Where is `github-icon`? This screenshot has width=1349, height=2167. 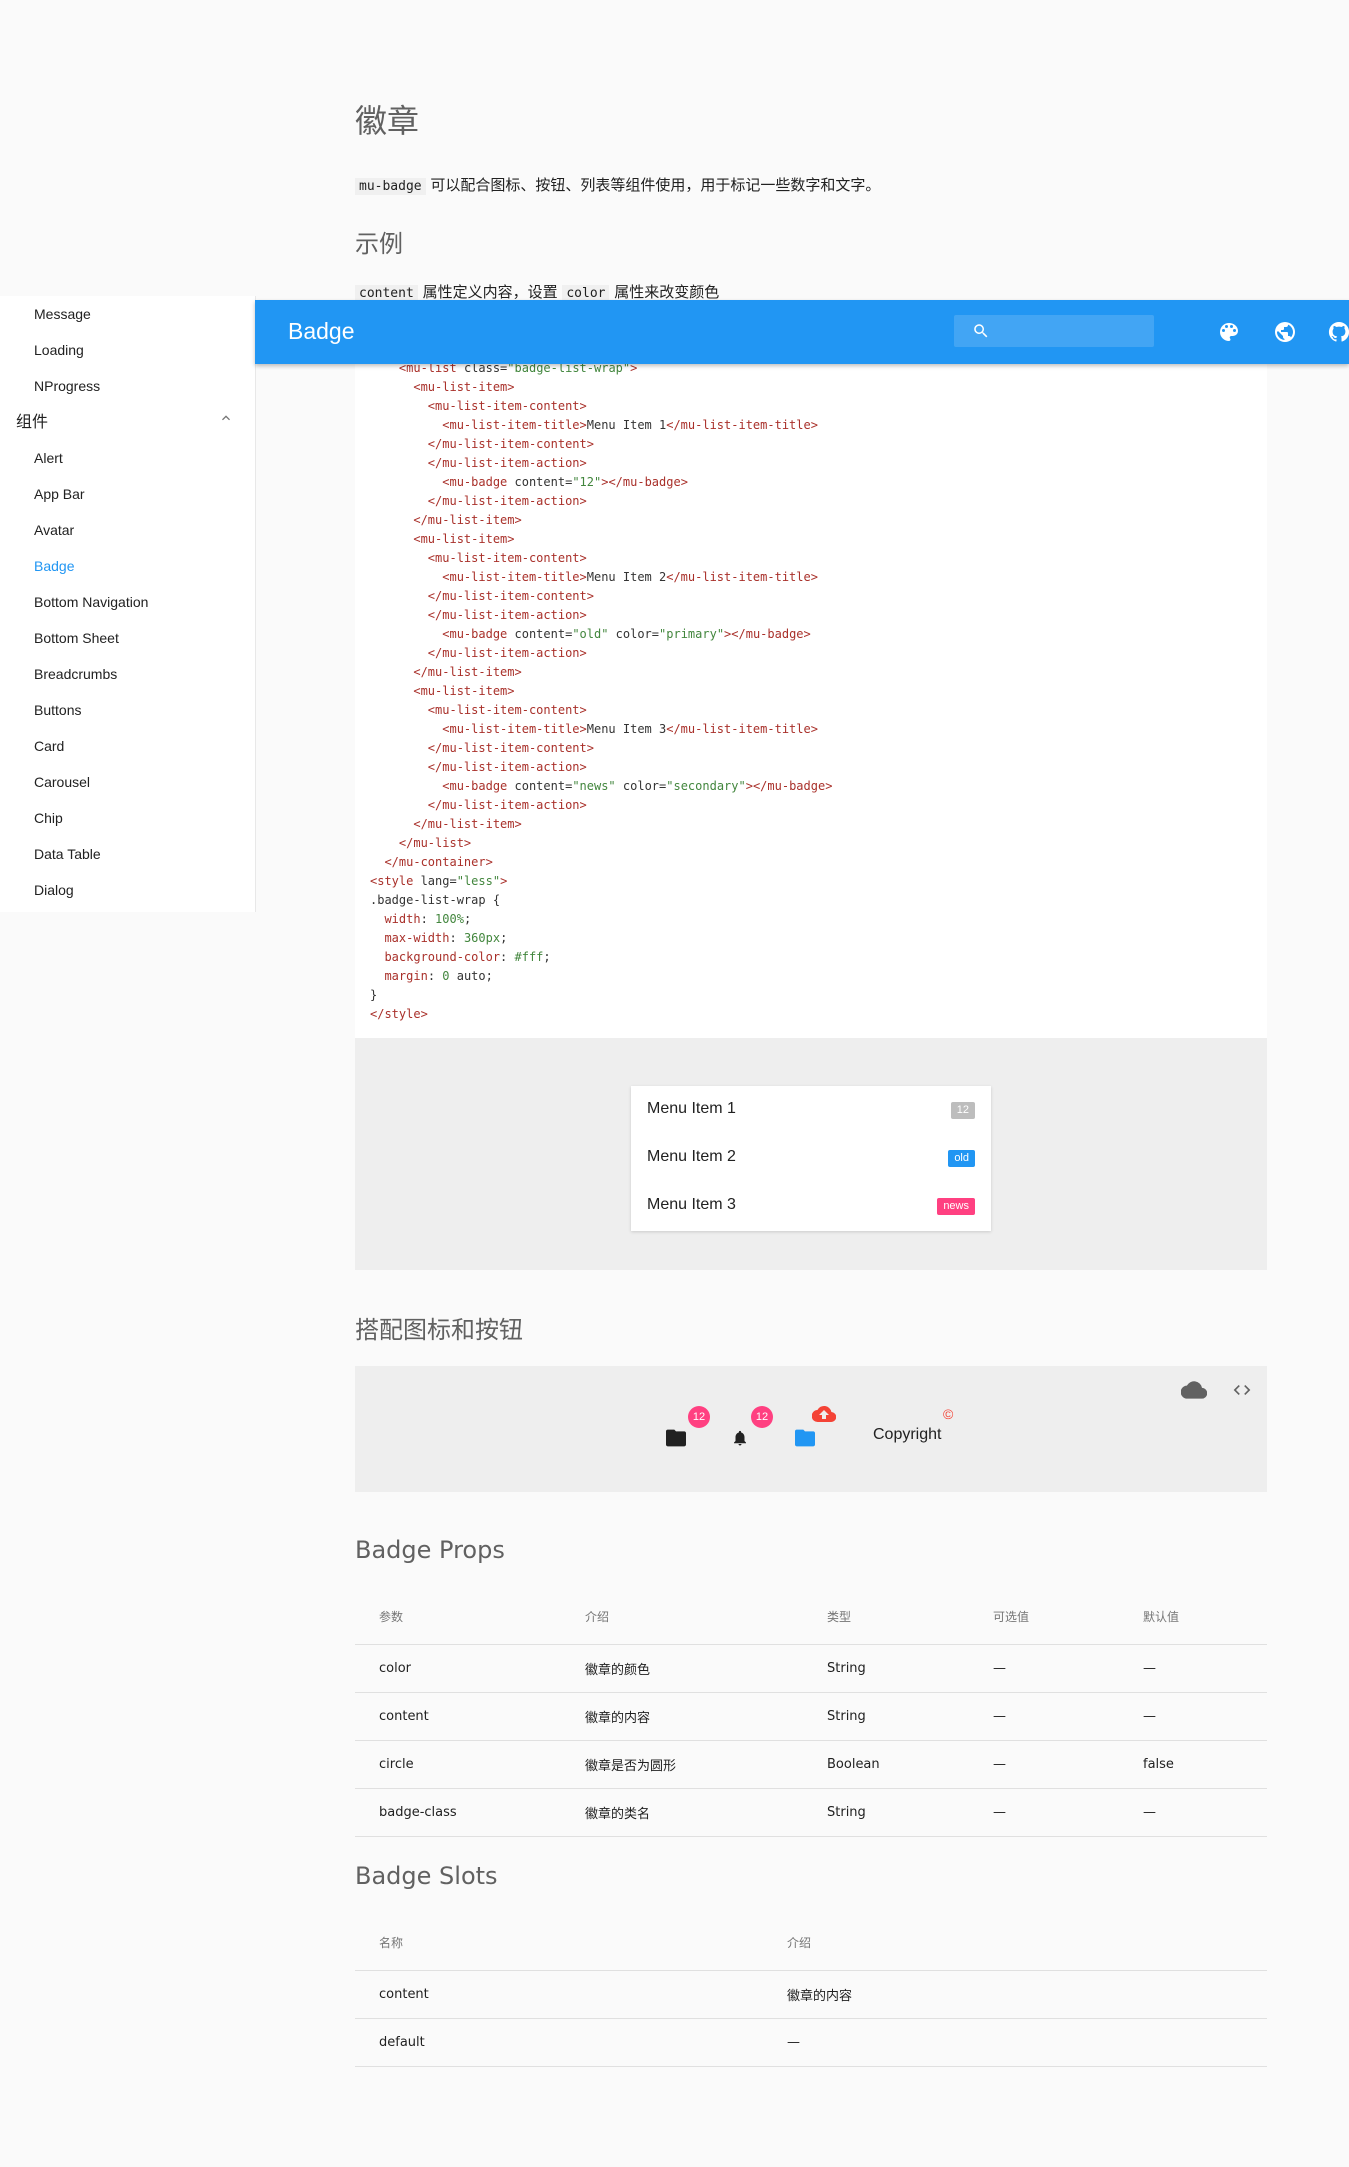
github-icon is located at coordinates (1338, 332).